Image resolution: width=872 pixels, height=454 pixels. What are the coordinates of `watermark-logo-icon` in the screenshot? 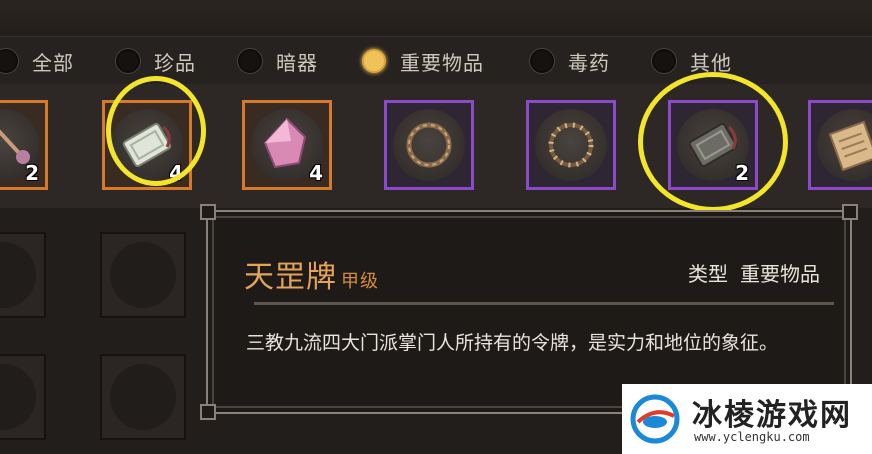 It's located at (655, 419).